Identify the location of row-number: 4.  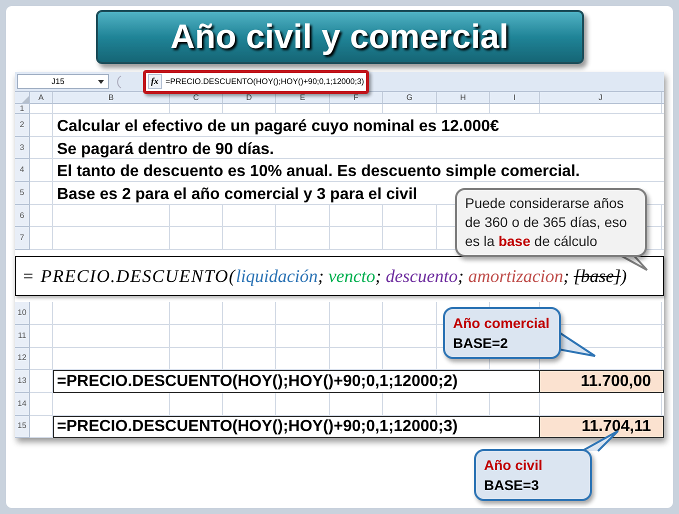
(22, 170).